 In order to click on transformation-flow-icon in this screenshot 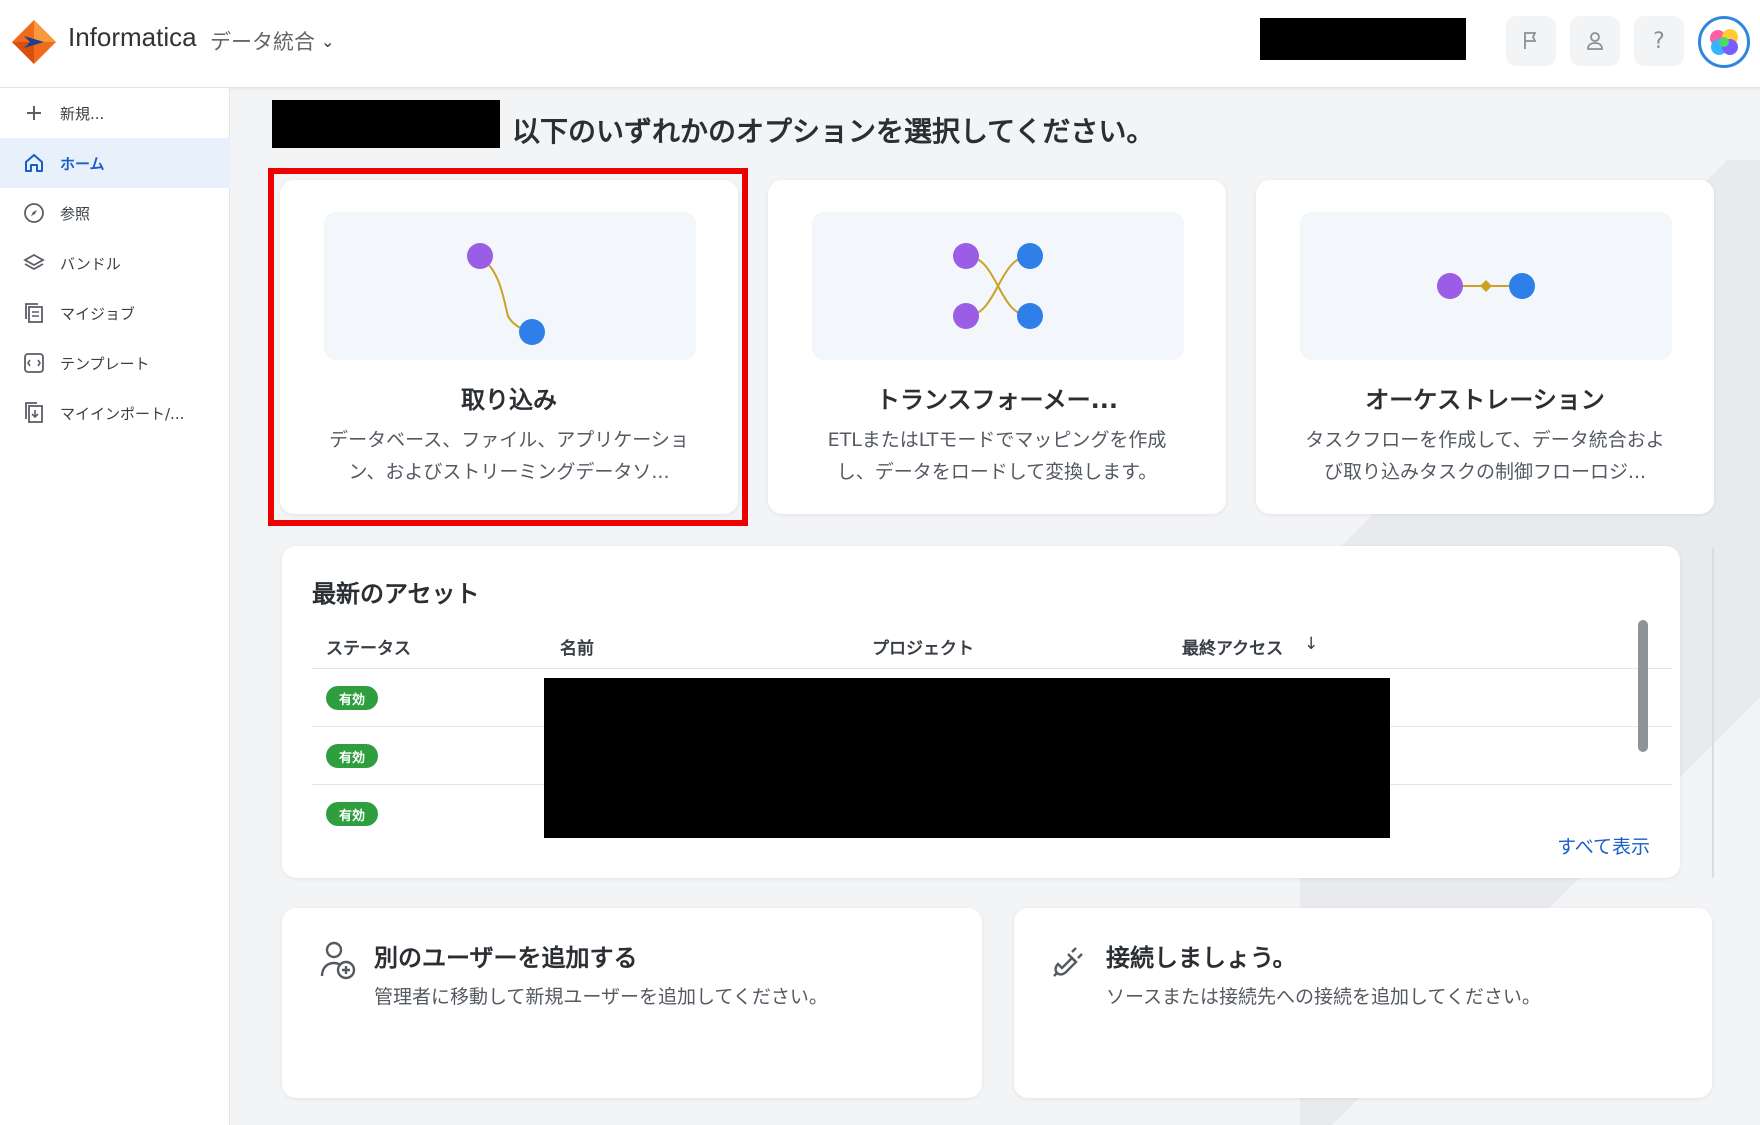, I will do `click(998, 286)`.